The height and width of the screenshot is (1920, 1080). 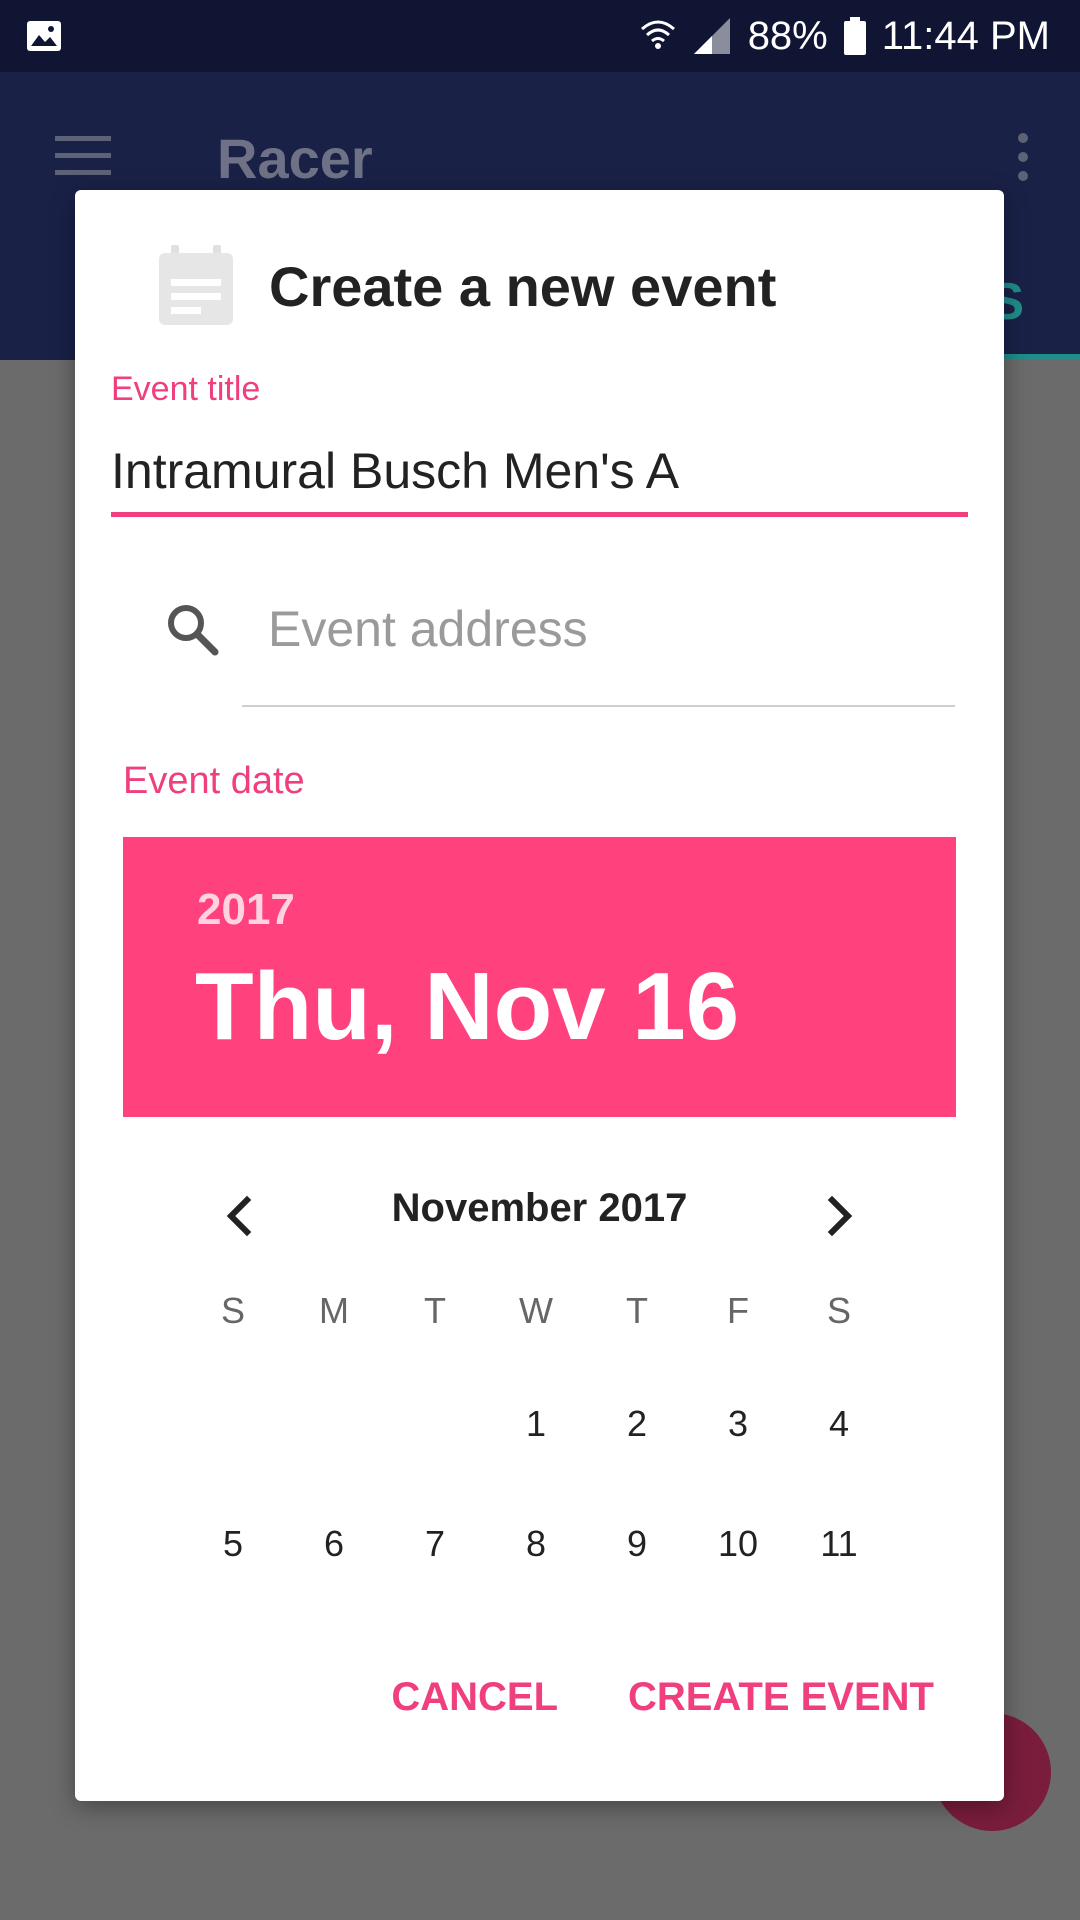 I want to click on weekday-label: W, so click(x=536, y=1310).